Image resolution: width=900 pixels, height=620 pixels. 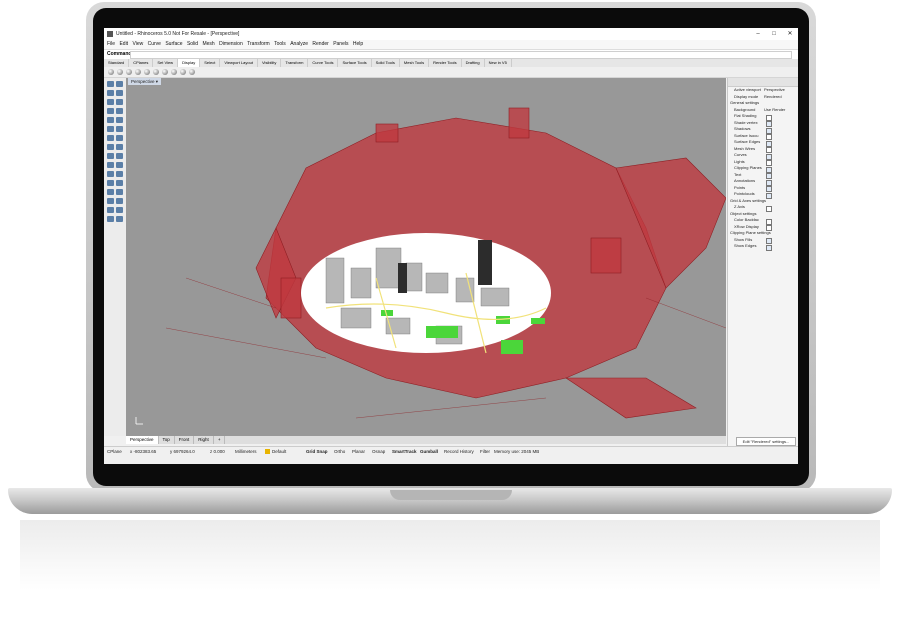 I want to click on close-button: ✕, so click(x=790, y=34).